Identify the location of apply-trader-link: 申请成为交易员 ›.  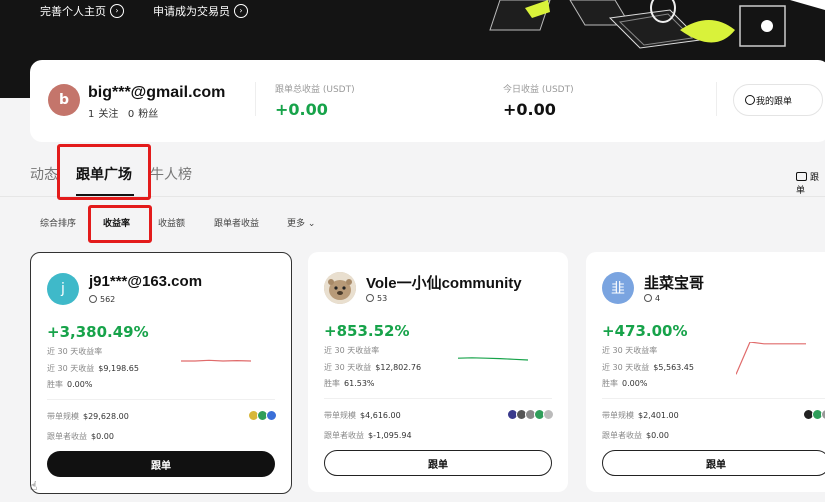
(200, 11).